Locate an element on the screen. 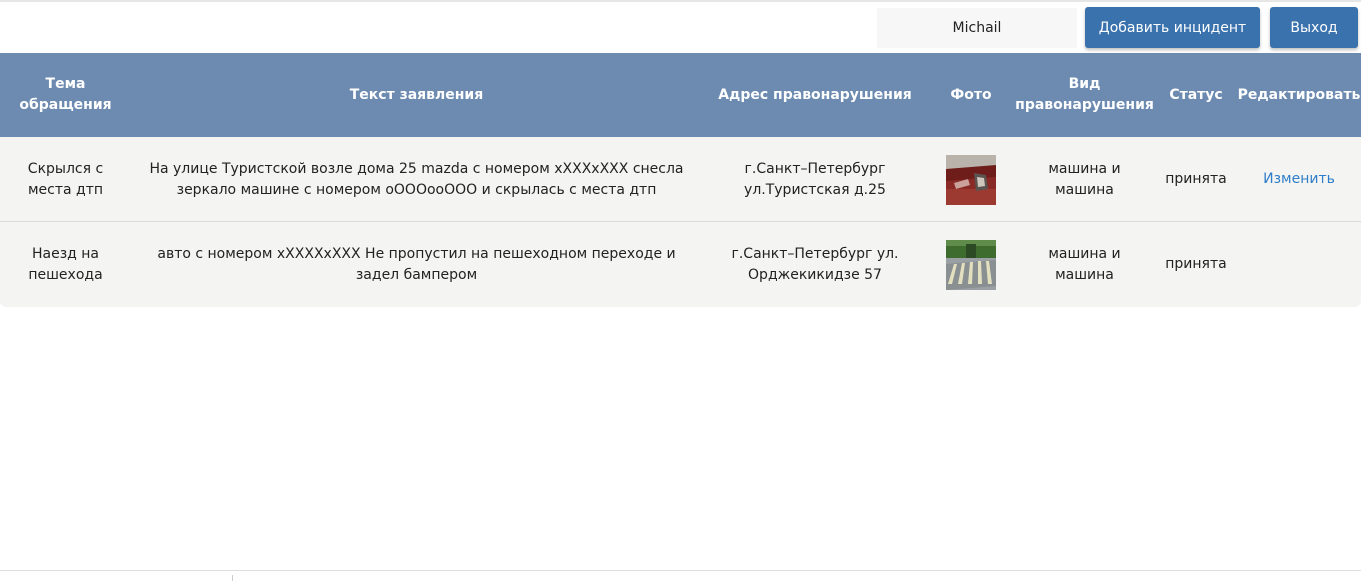  crosswalk-photo is located at coordinates (971, 264).